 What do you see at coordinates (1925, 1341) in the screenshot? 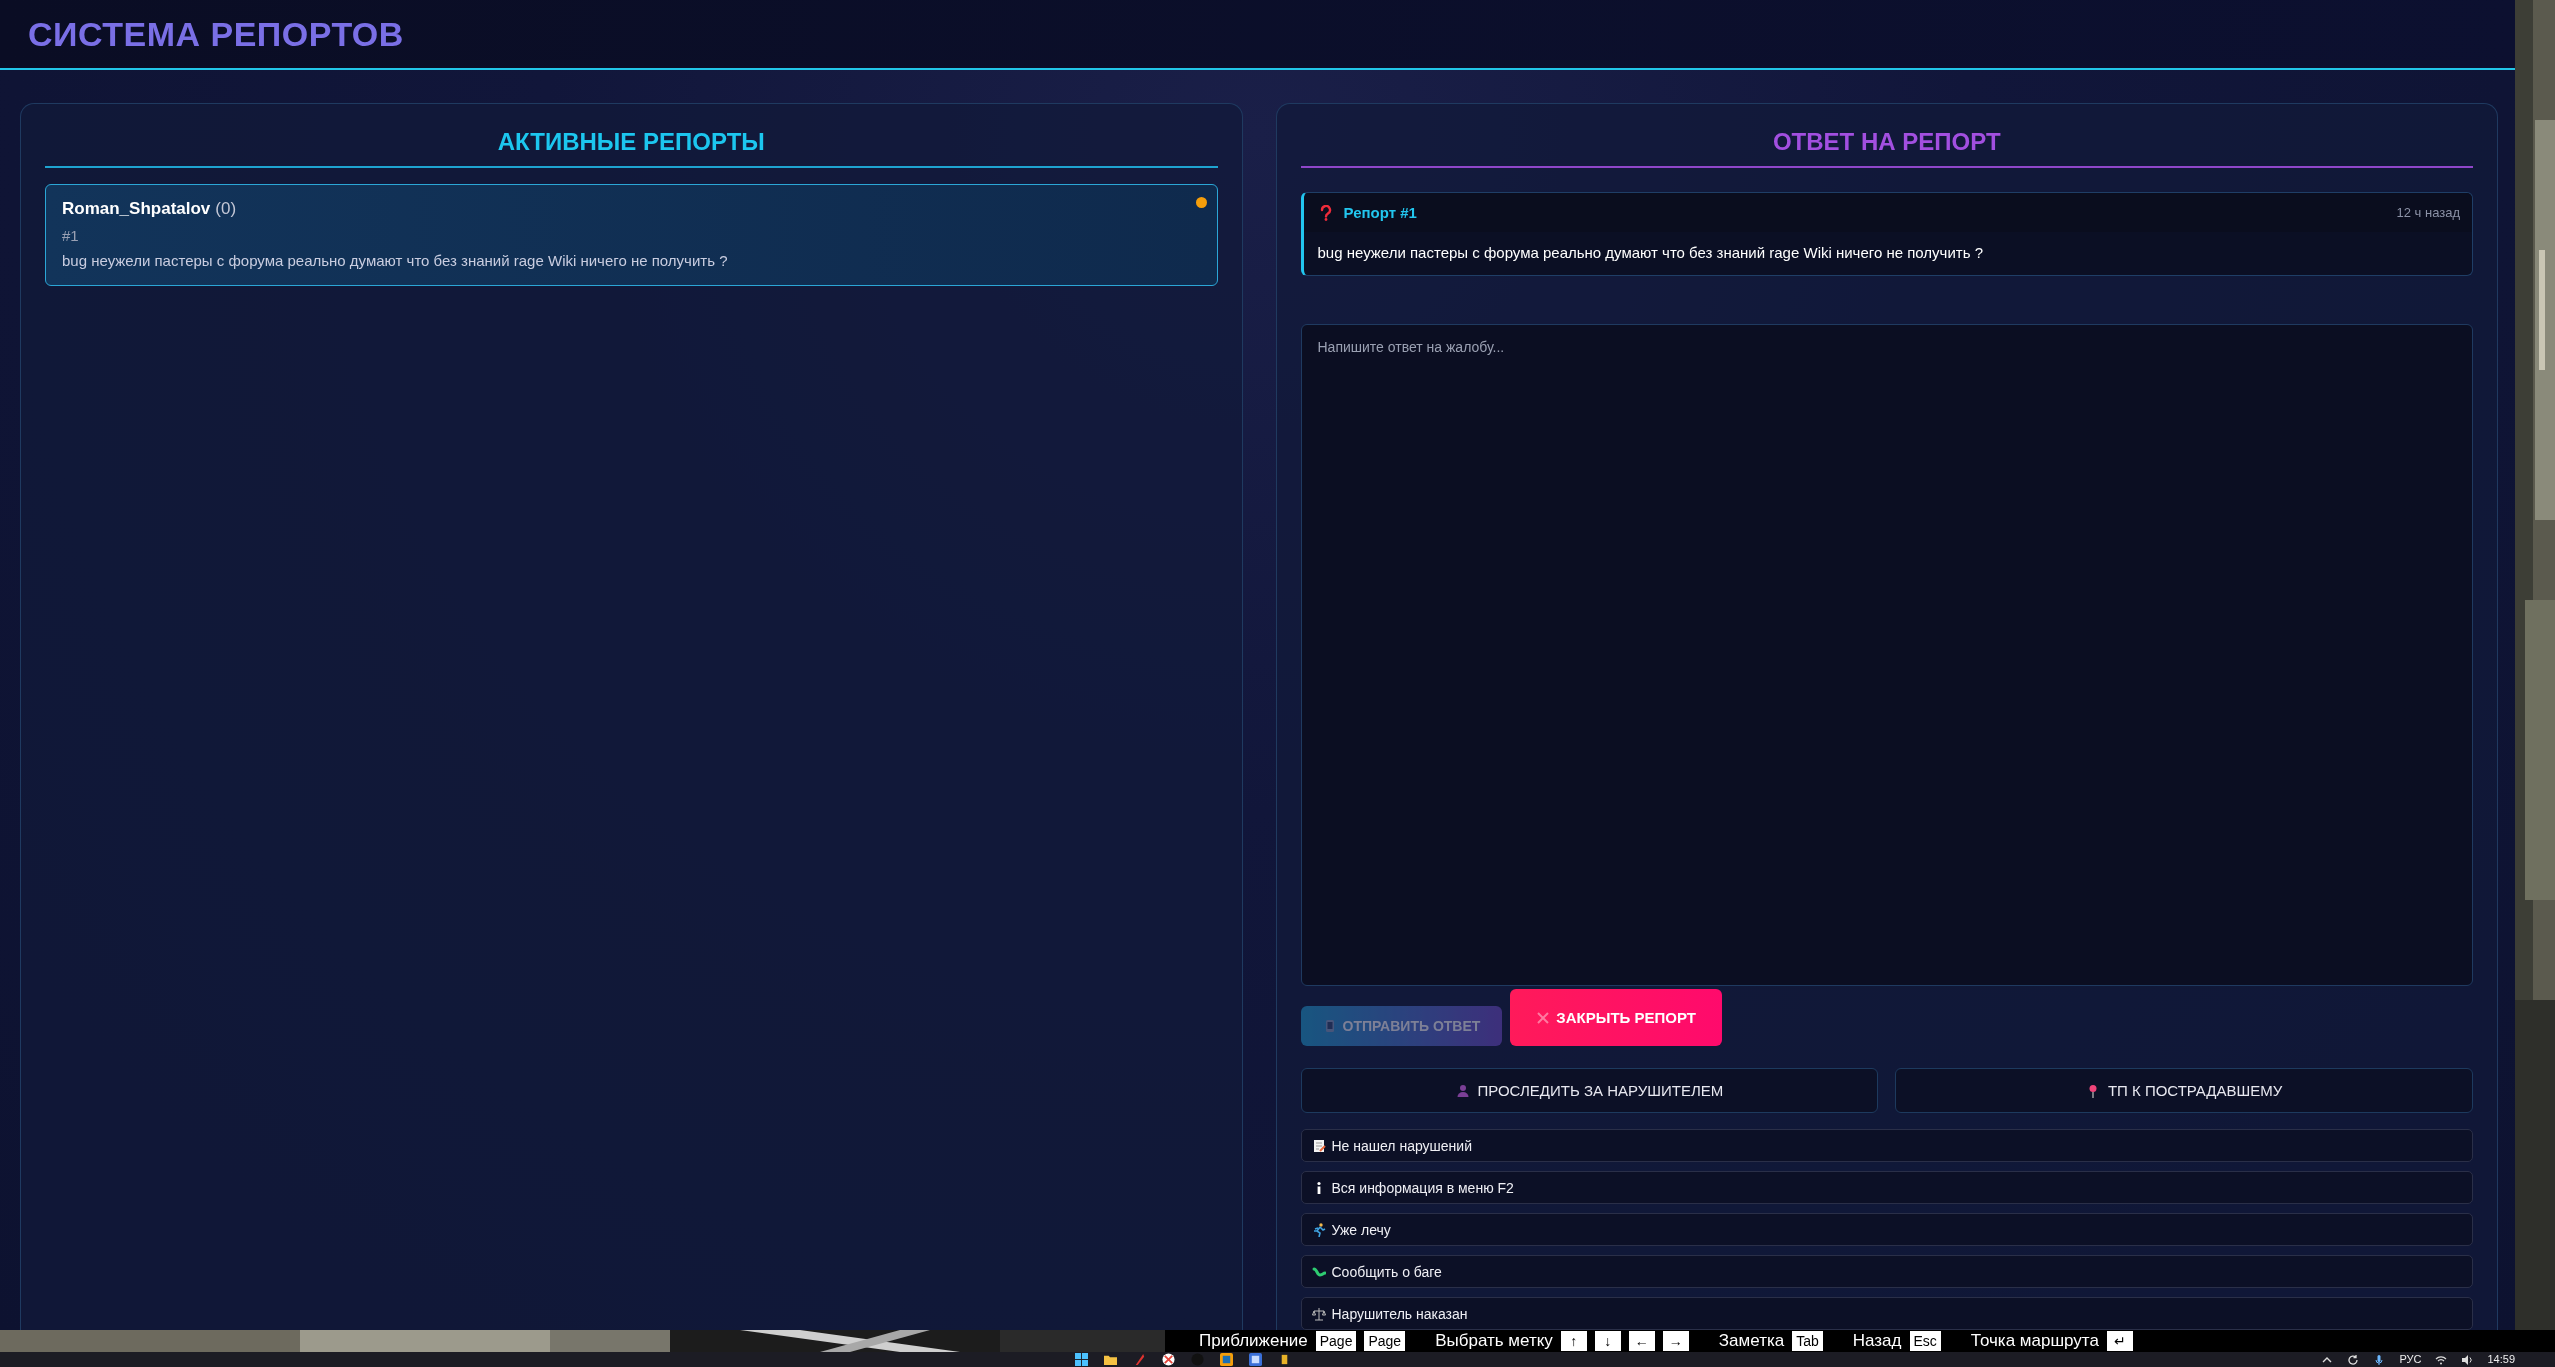
I see `key-cap: Esc` at bounding box center [1925, 1341].